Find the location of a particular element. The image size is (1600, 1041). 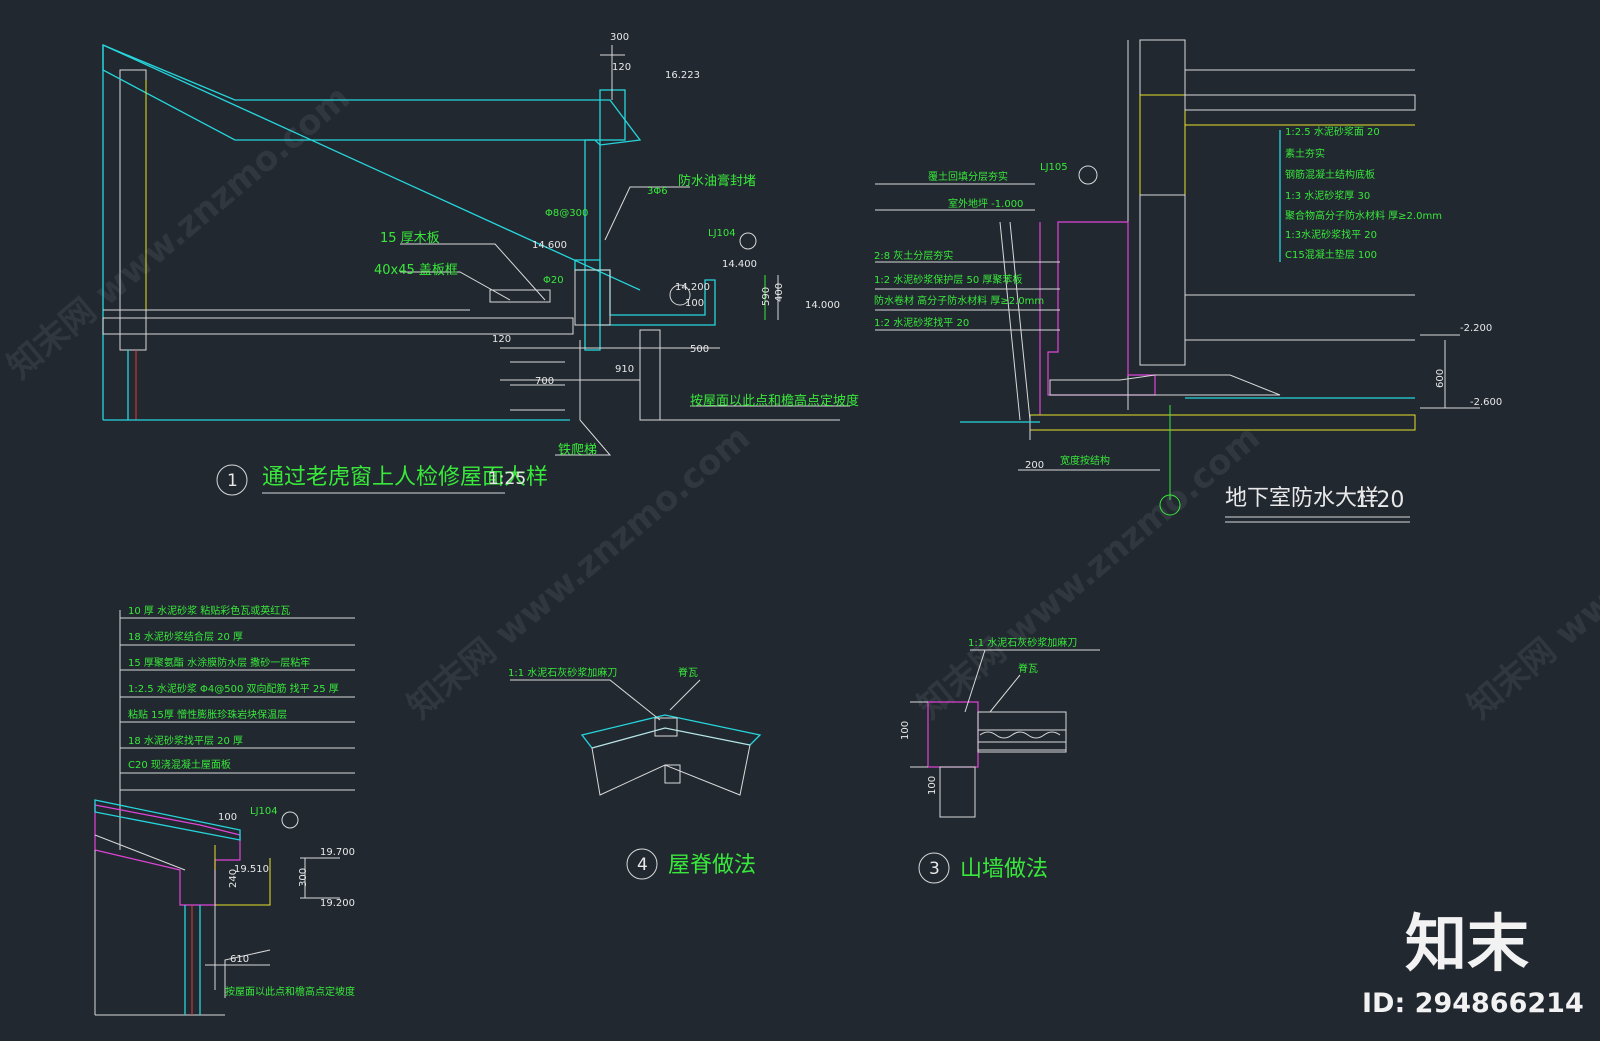

layer-label: 素土夯实 is located at coordinates (1305, 153).